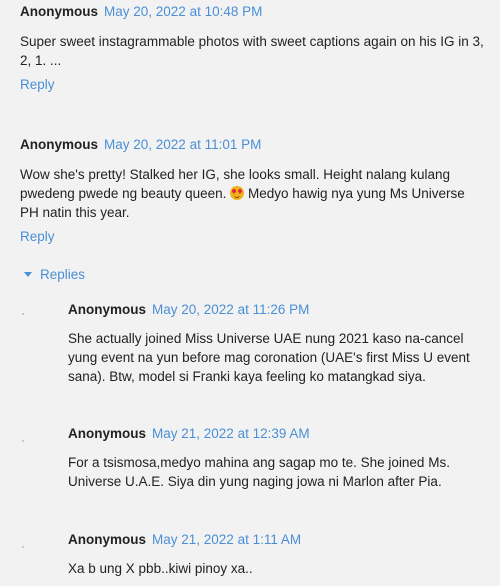 The width and height of the screenshot is (500, 586). Describe the element at coordinates (226, 539) in the screenshot. I see `reply-date-link: May 21, 2022 at 1:11 AM` at that location.